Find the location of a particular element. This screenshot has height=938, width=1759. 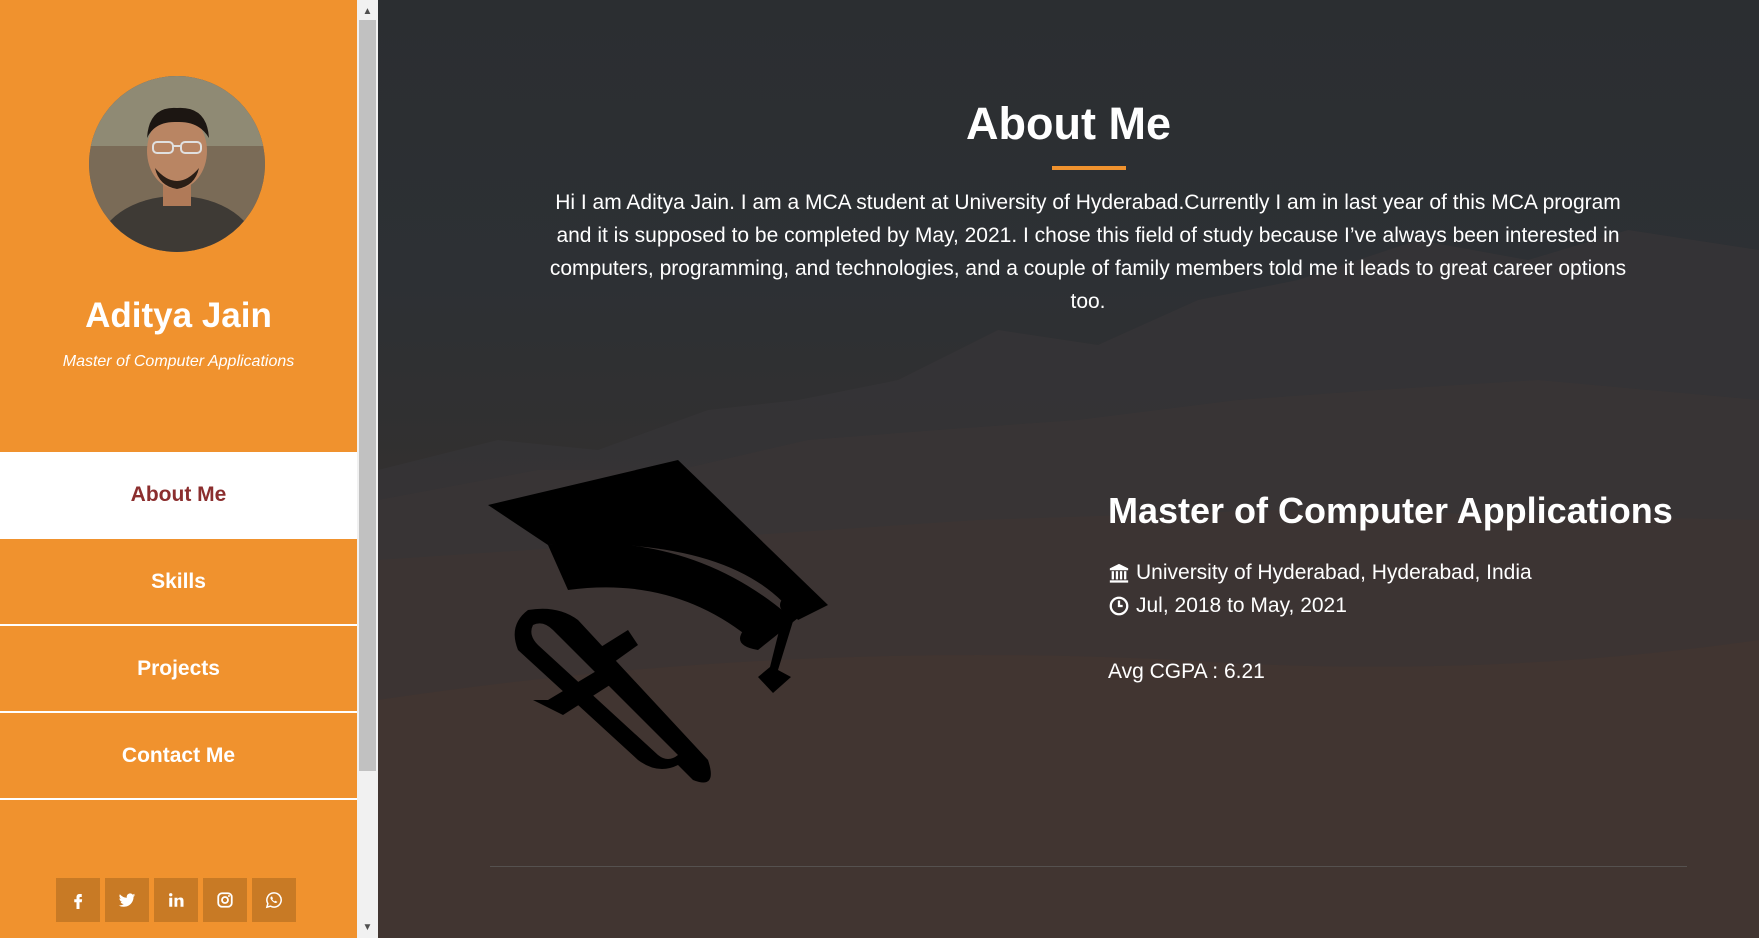

profile-role: Master of Computer Applications is located at coordinates (178, 361).